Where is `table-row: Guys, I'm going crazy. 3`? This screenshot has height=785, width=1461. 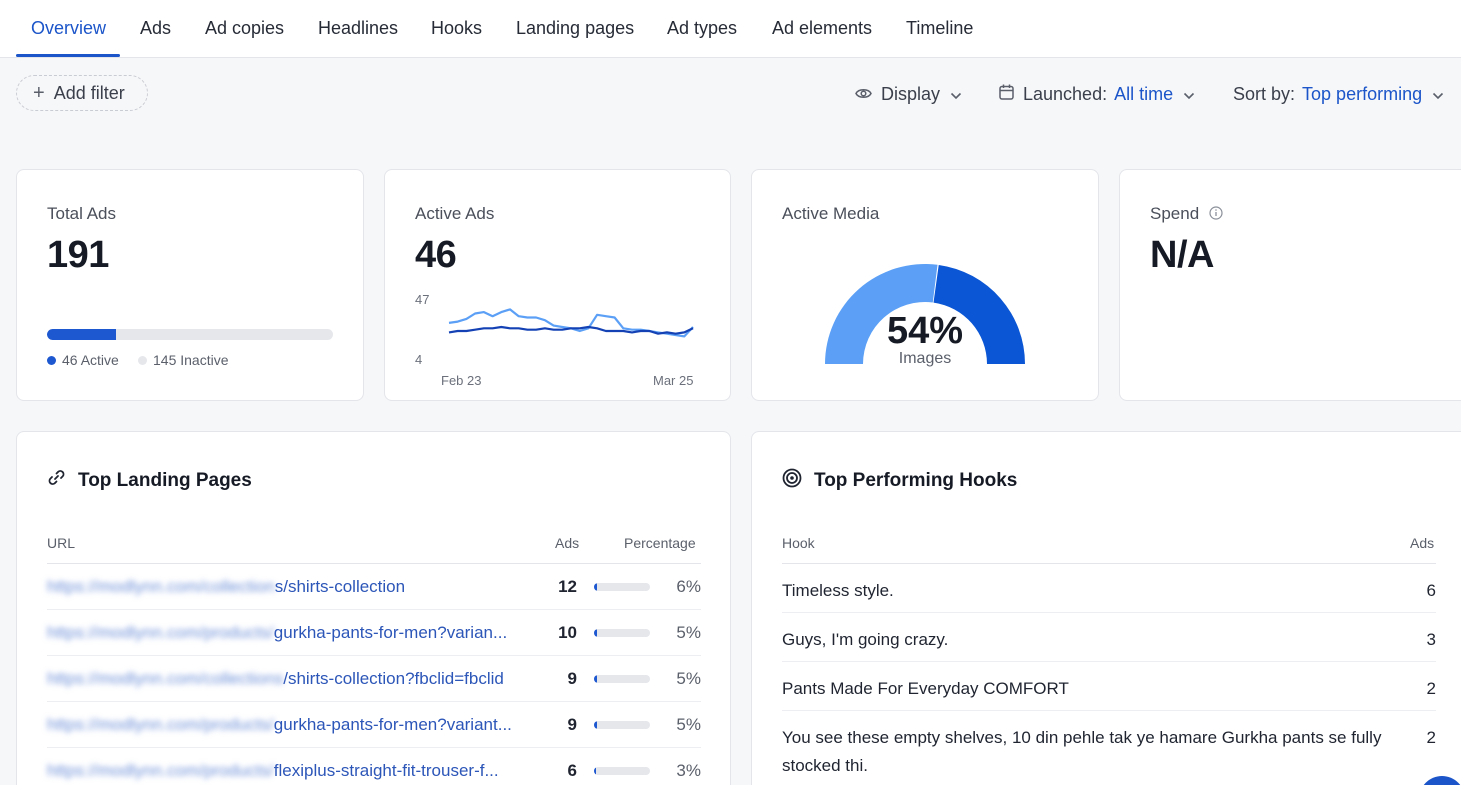
table-row: Guys, I'm going crazy. 3 is located at coordinates (1109, 637).